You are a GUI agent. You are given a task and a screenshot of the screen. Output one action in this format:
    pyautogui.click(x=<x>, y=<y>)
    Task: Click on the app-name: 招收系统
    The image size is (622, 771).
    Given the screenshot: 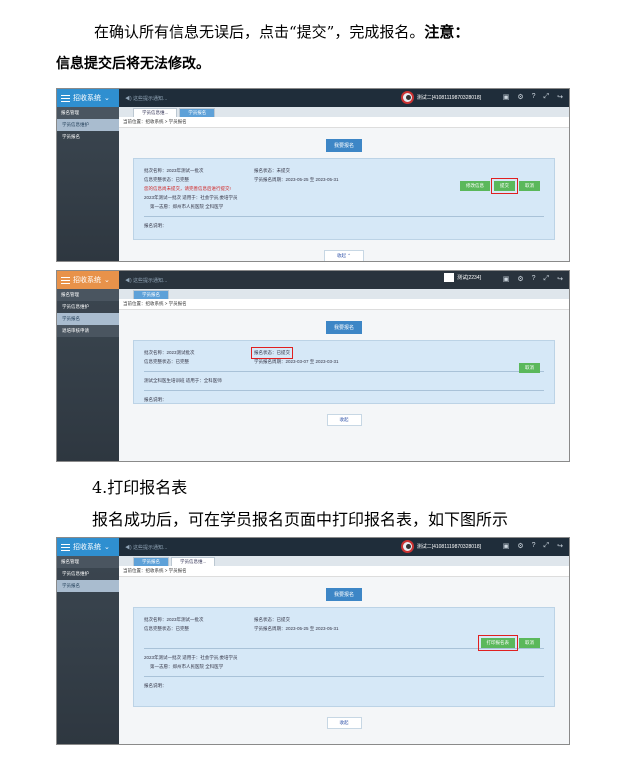 What is the action you would take?
    pyautogui.click(x=87, y=547)
    